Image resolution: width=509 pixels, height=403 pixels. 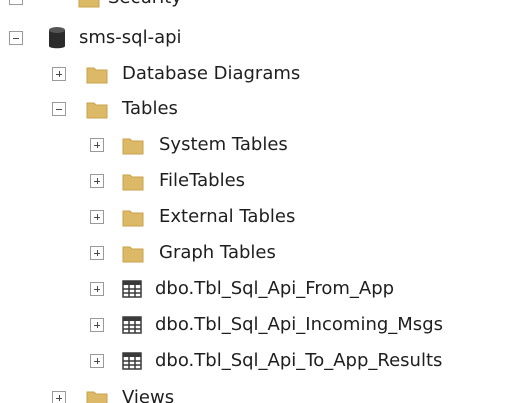 I want to click on tree-node-external-tables: External Tables, so click(x=254, y=217).